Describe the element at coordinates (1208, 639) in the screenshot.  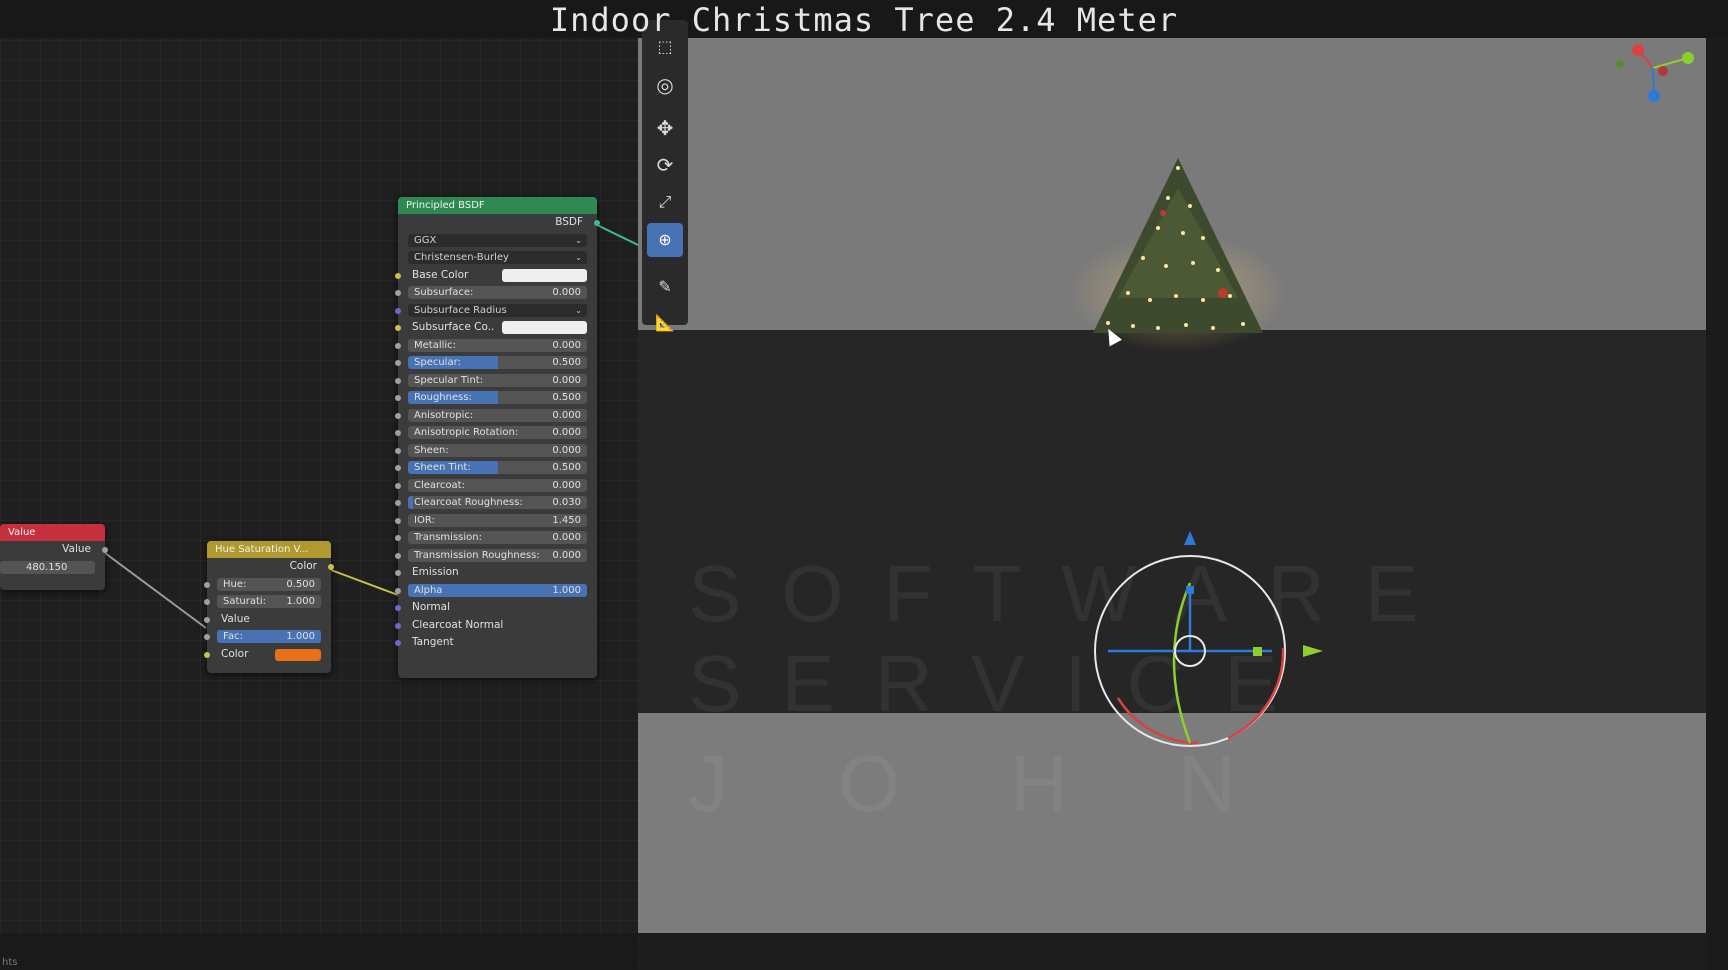
I see `rotate-gizmo` at that location.